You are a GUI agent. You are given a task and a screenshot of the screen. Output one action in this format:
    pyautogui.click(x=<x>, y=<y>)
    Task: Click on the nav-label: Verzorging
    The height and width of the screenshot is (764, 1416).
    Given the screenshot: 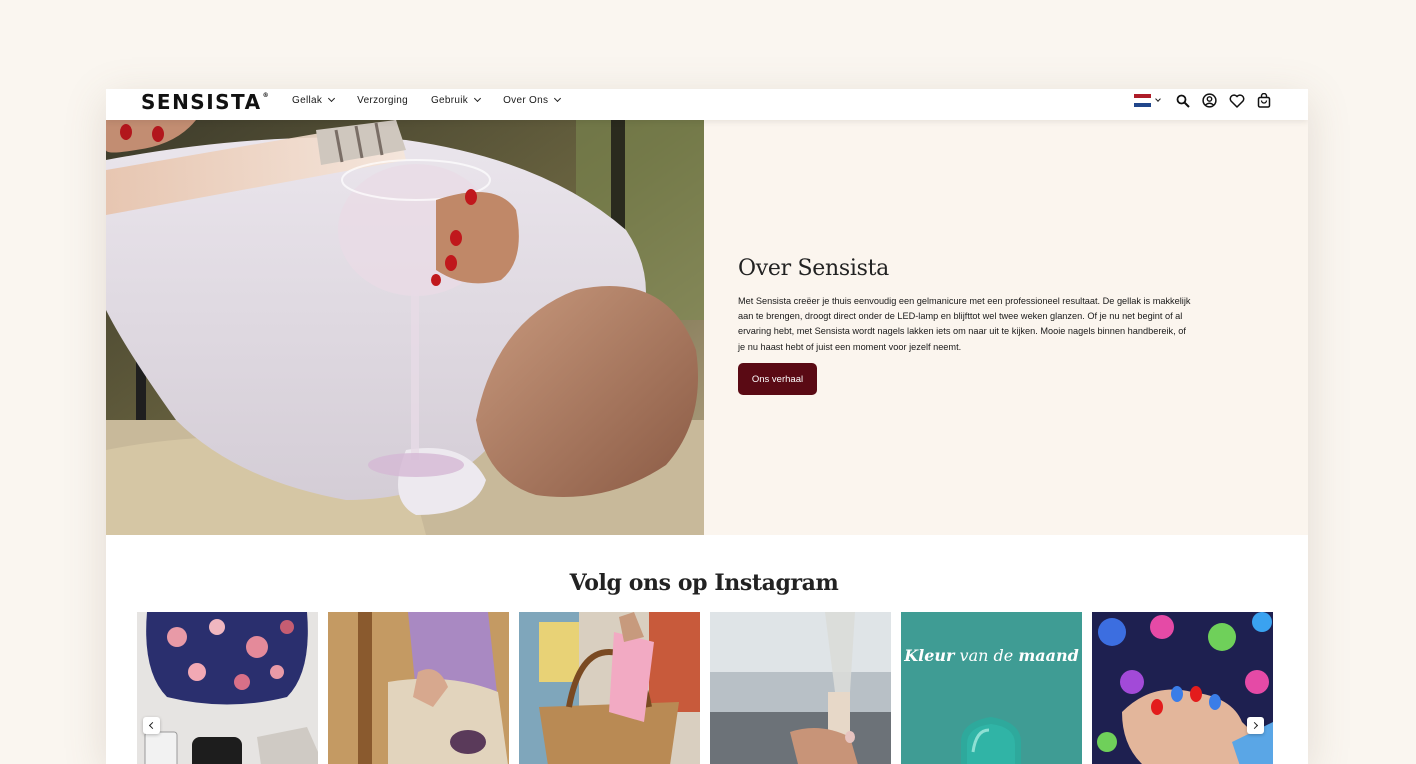 What is the action you would take?
    pyautogui.click(x=382, y=100)
    